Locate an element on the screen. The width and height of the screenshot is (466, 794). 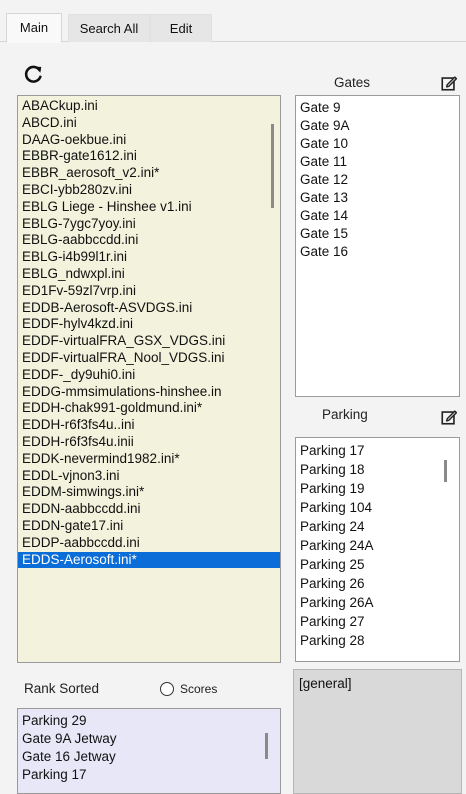
scores-checkbox is located at coordinates (167, 689).